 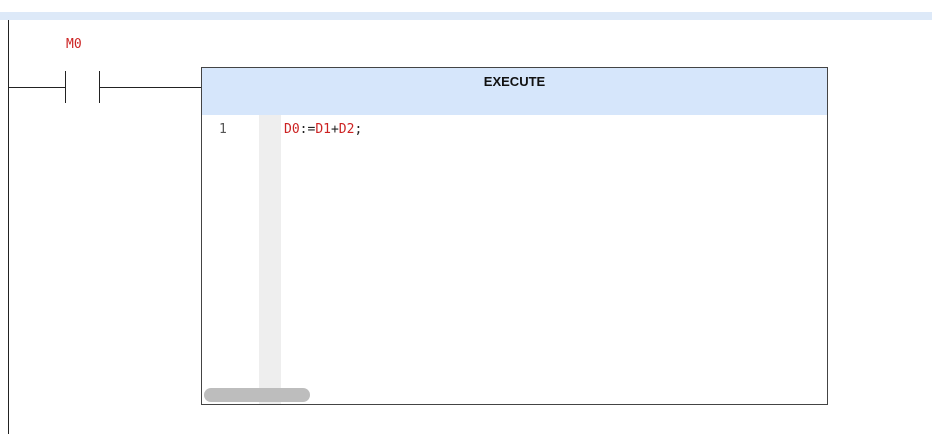 I want to click on code-gutter, so click(x=270, y=259).